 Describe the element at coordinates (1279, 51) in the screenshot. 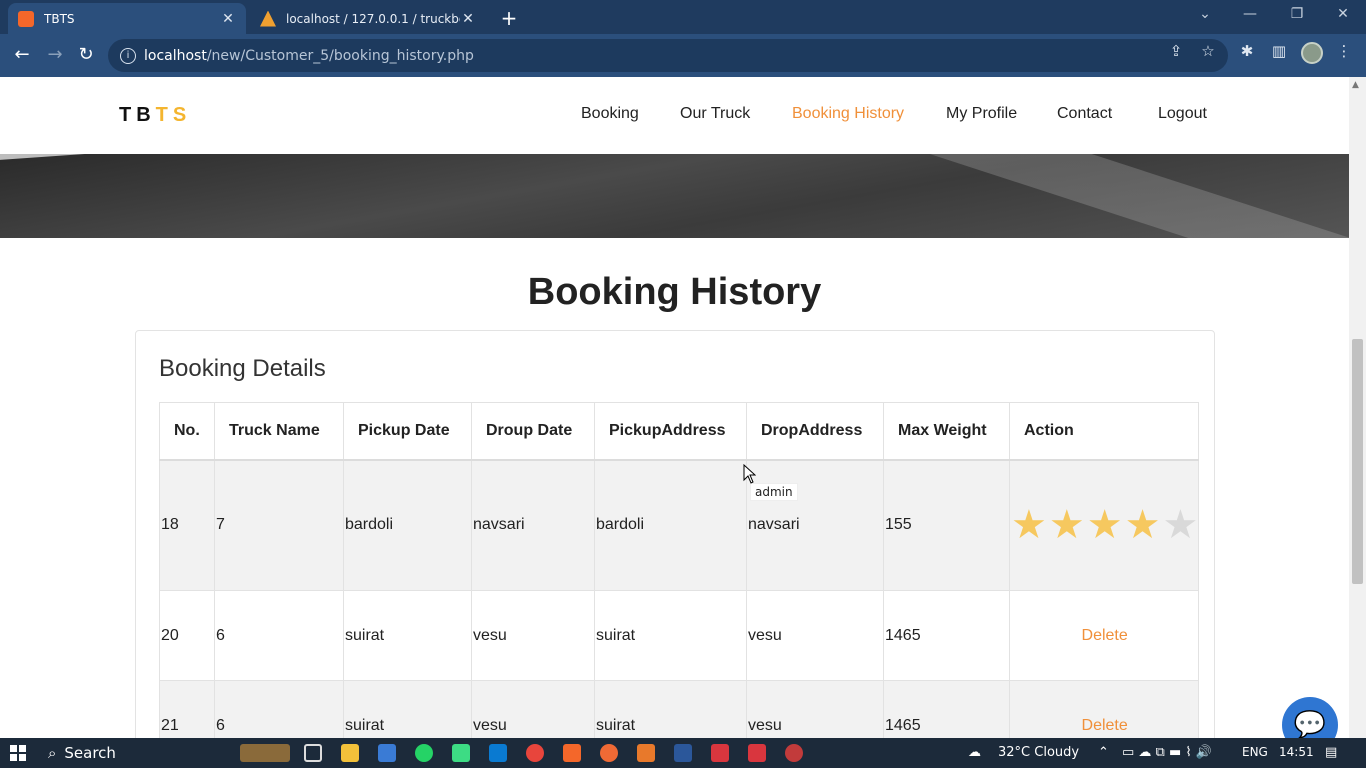

I see `side-panel-icon: ▥` at that location.